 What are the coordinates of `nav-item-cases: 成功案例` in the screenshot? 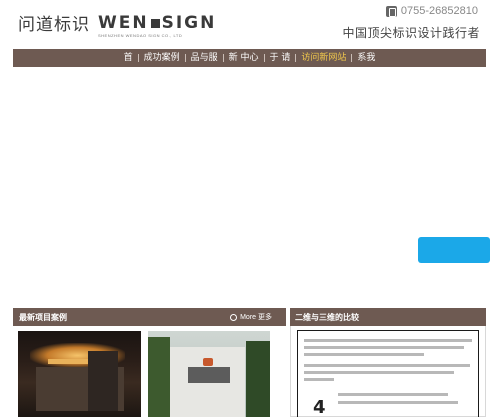 It's located at (162, 58).